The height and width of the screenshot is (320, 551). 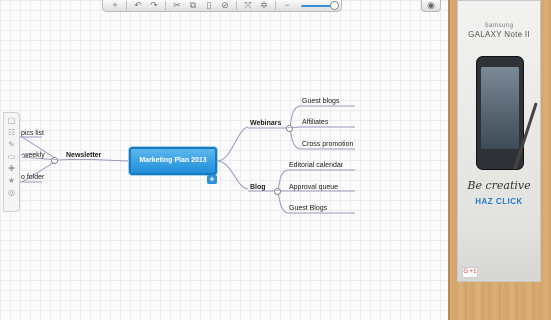 I want to click on node-guest-blogs-2: Guest Blogs, so click(x=308, y=208).